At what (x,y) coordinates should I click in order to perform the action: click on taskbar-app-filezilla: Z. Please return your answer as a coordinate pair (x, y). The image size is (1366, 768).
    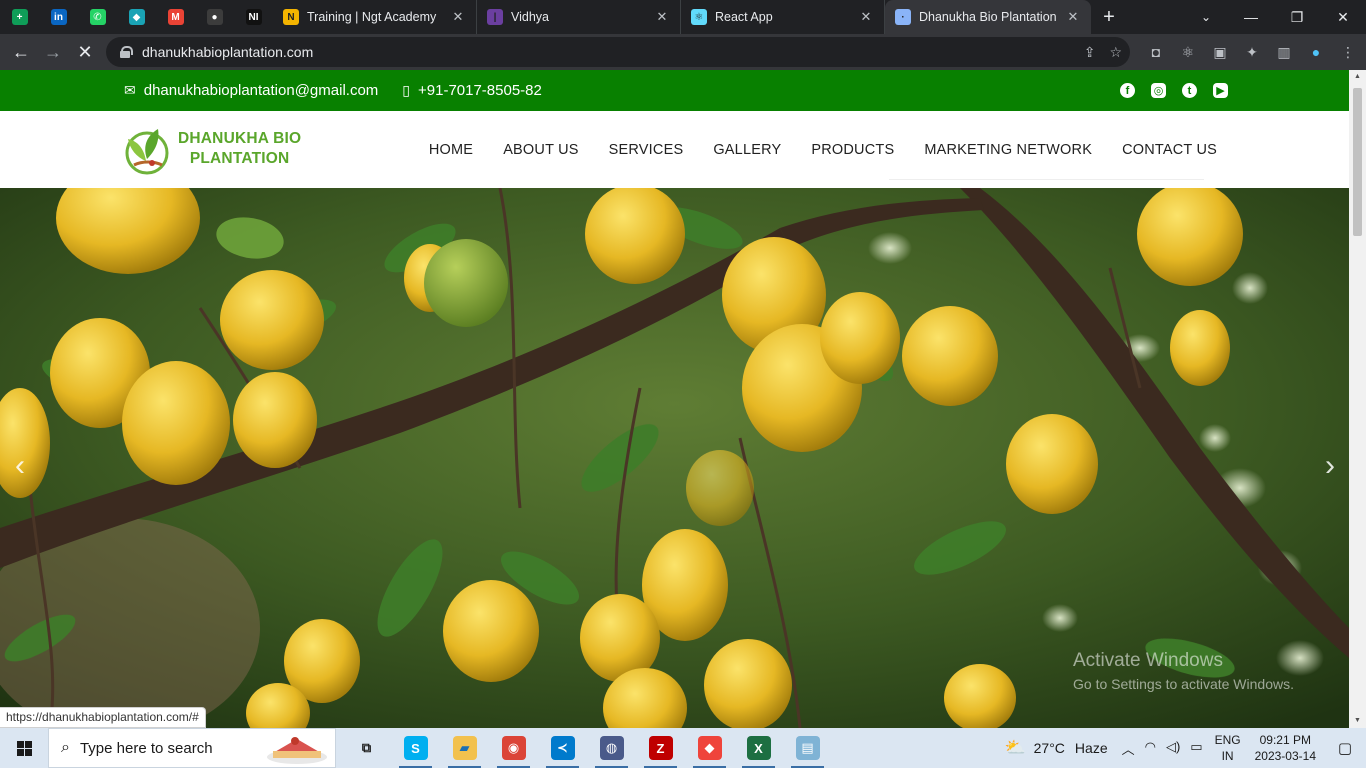
    Looking at the image, I should click on (660, 748).